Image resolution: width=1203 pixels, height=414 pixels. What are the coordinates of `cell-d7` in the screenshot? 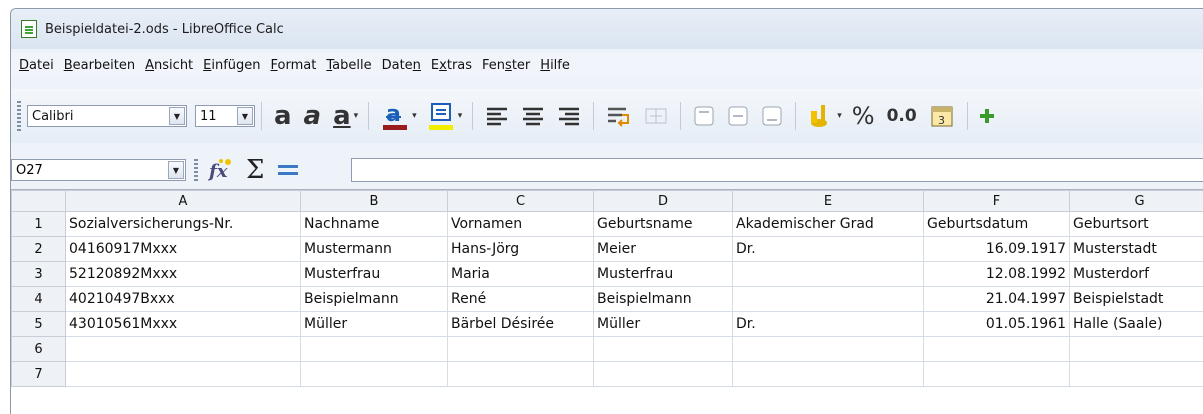 It's located at (663, 374).